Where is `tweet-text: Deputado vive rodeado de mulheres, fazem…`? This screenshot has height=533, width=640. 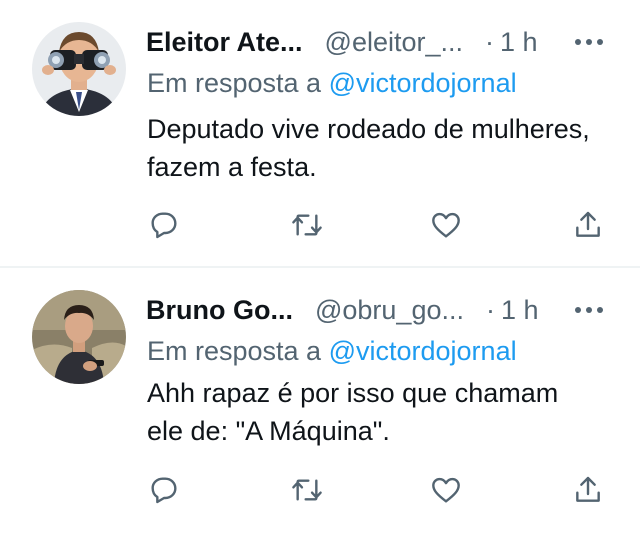 tweet-text: Deputado vive rodeado de mulheres, fazem… is located at coordinates (382, 148).